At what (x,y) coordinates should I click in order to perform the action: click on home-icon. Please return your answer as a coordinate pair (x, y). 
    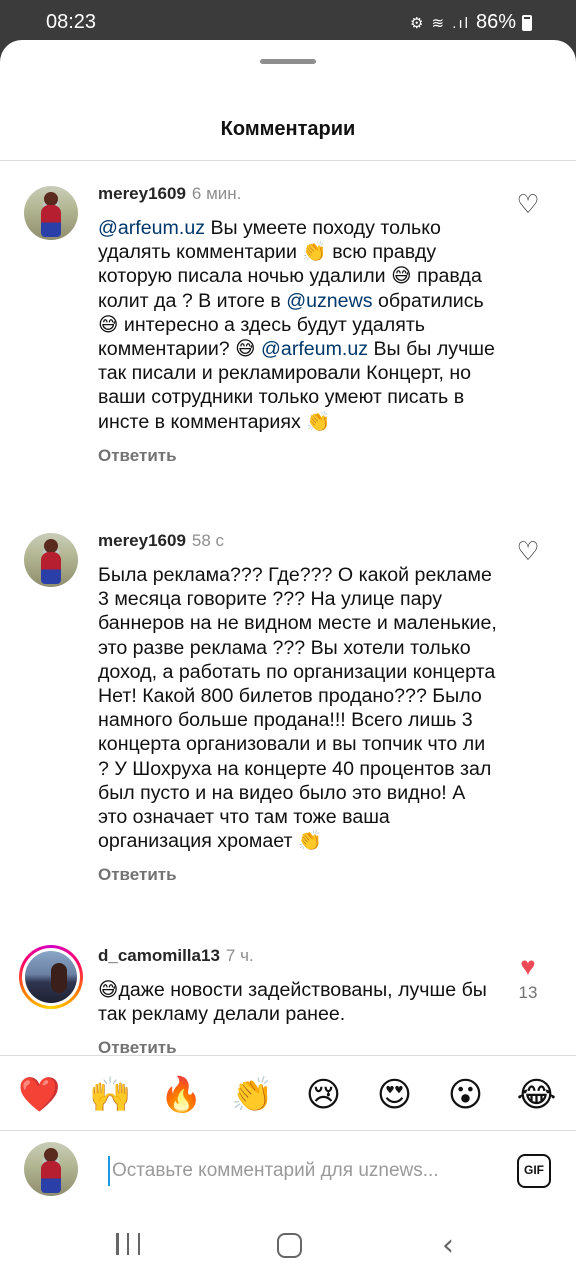
    Looking at the image, I should click on (289, 1245).